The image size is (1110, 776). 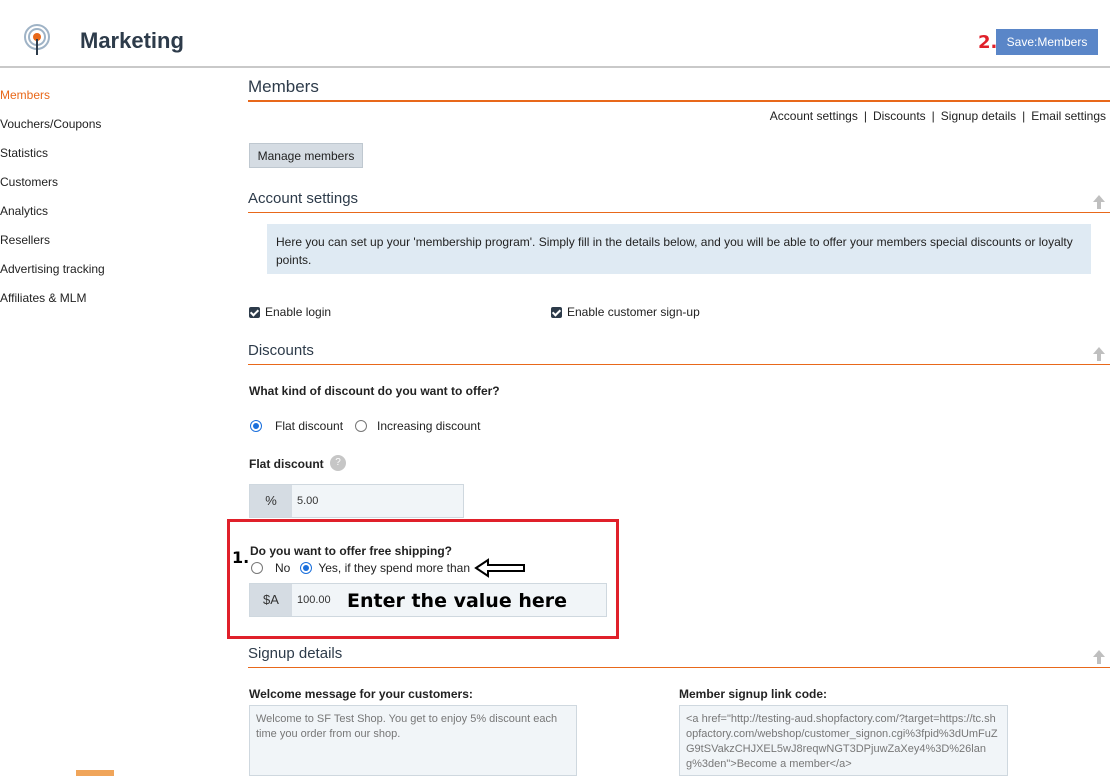 I want to click on sidebar-item-statistics: Statistics, so click(x=110, y=154).